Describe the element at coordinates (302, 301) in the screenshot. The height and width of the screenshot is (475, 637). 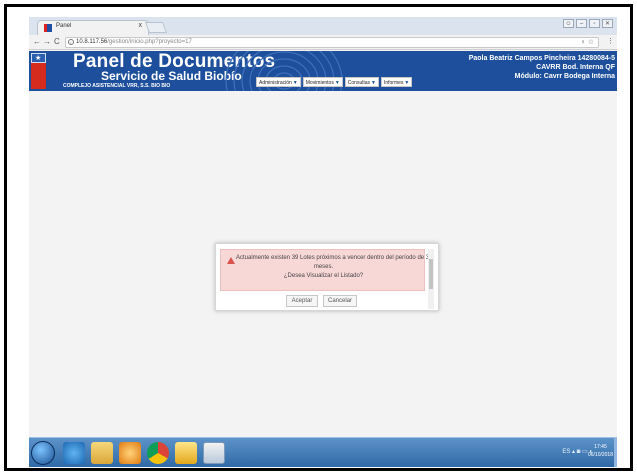
I see `accept-button: Aceptar` at that location.